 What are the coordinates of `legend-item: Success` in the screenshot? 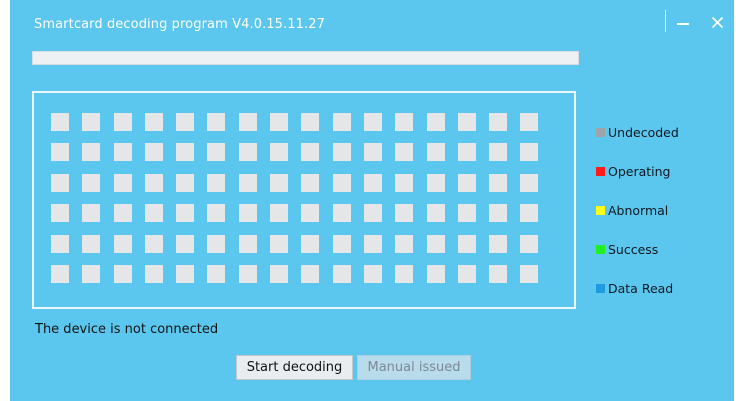 It's located at (637, 249).